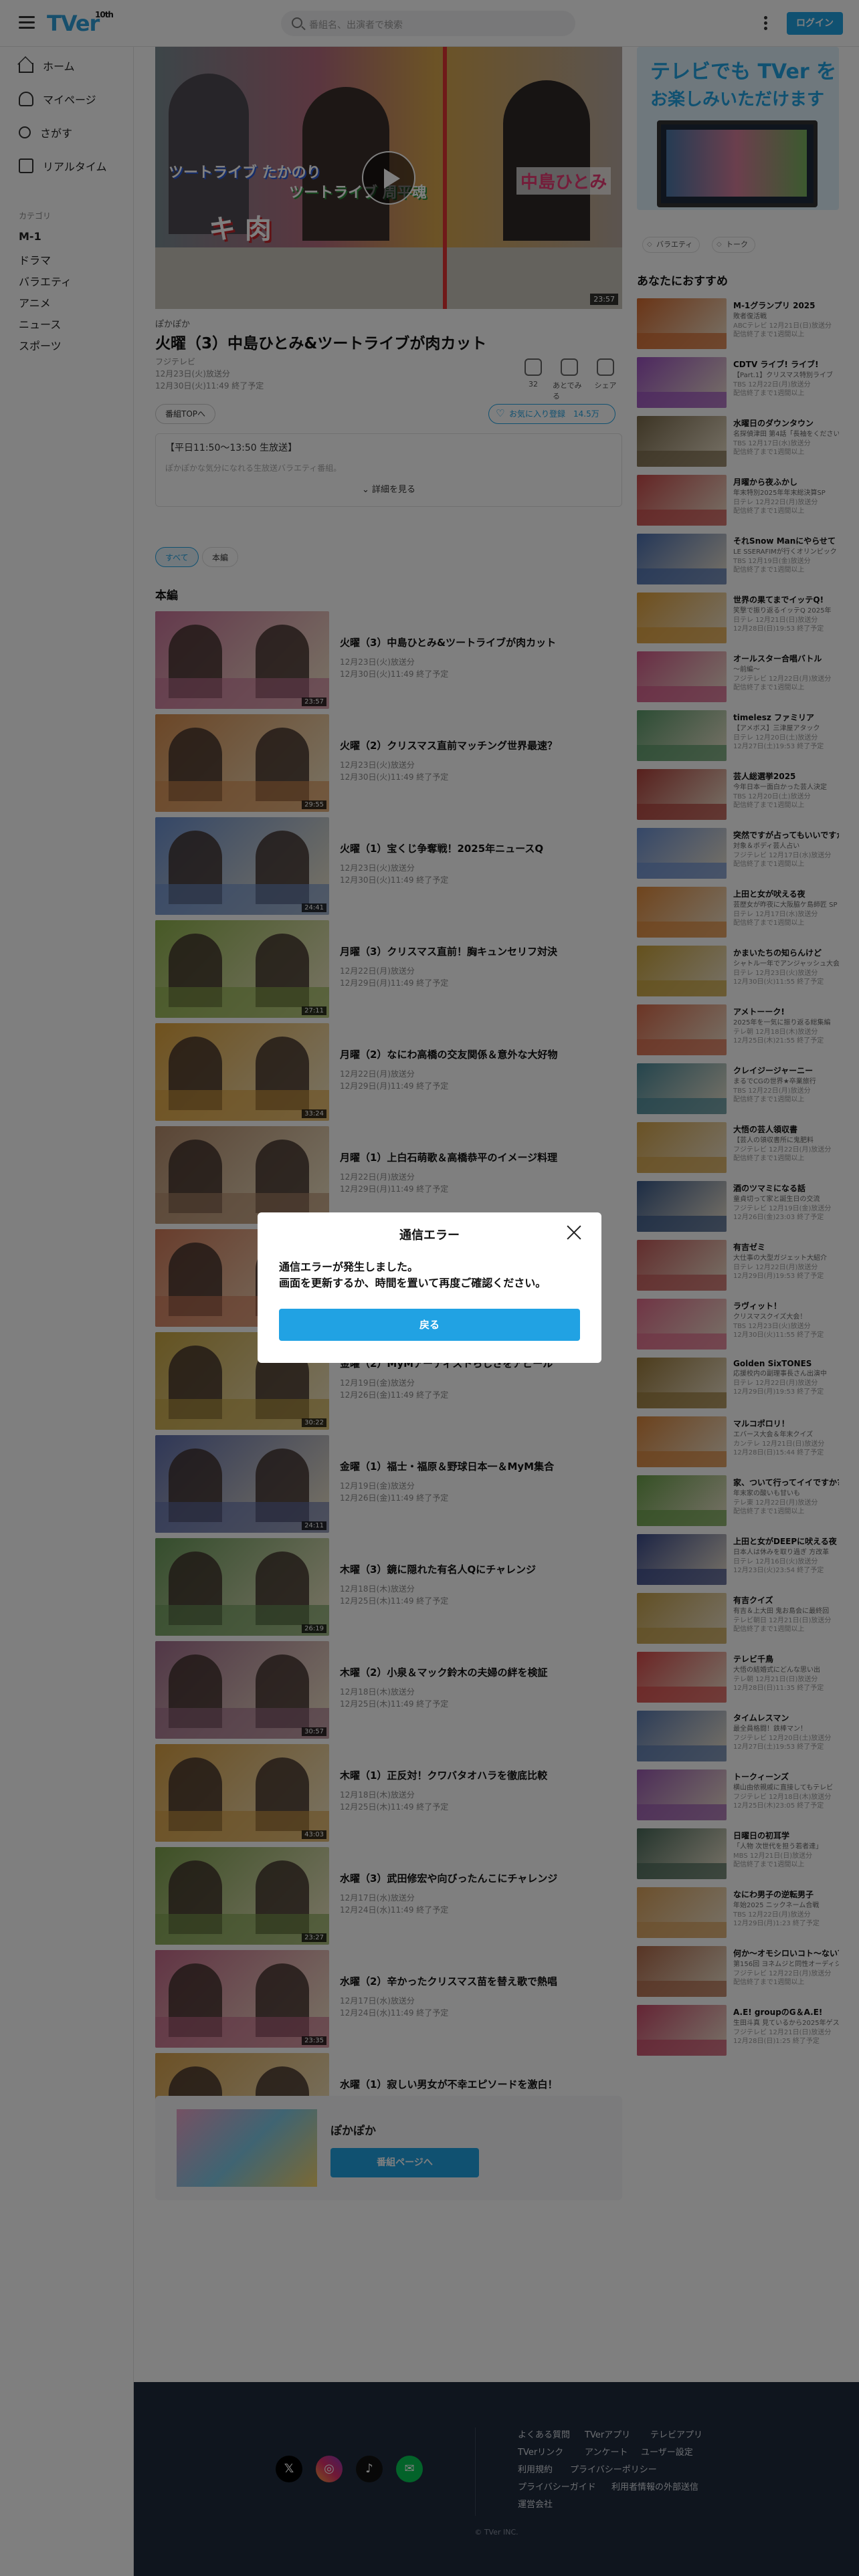 This screenshot has width=859, height=2576. I want to click on back-button: 戻る, so click(429, 1325).